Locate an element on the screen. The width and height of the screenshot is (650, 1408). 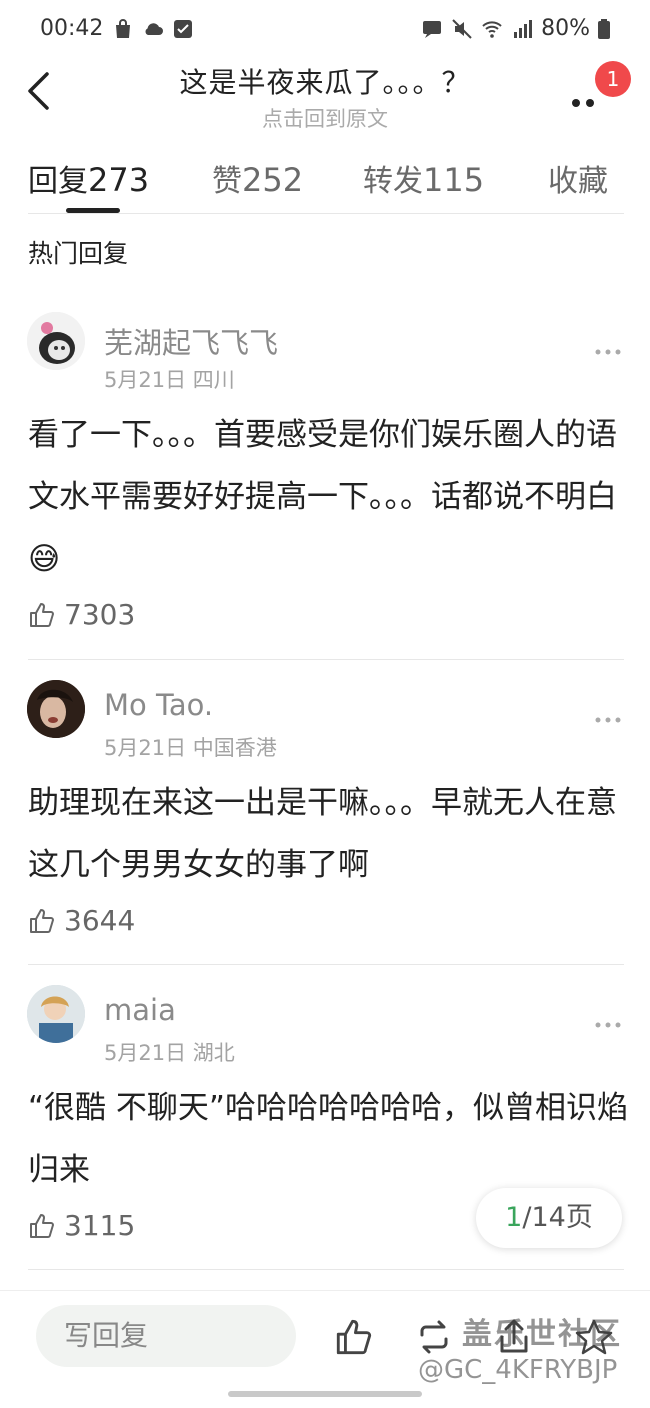
like-button: 3644 is located at coordinates (81, 920).